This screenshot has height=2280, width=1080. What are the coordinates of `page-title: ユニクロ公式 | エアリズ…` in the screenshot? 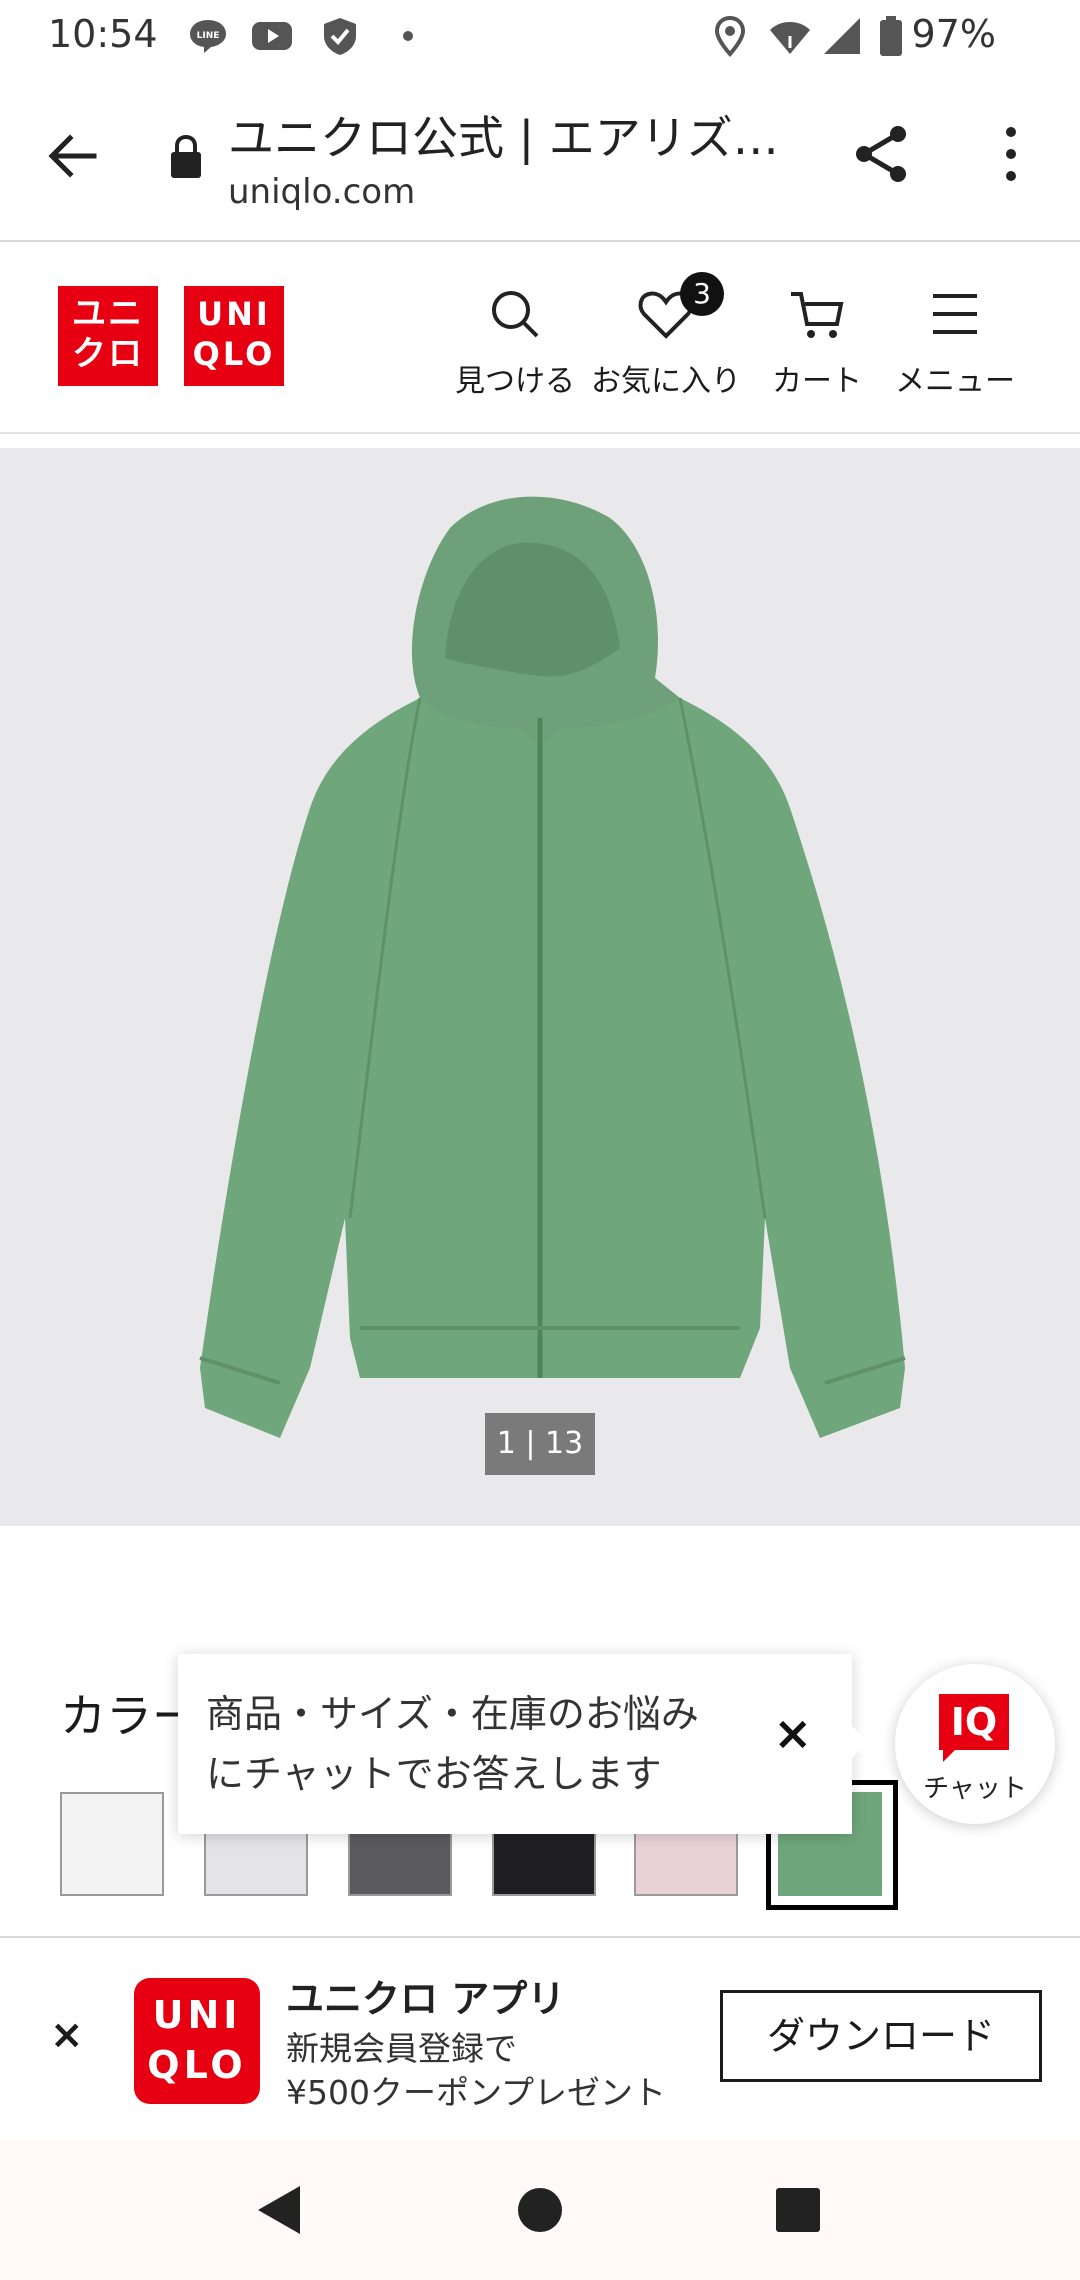 It's located at (503, 135).